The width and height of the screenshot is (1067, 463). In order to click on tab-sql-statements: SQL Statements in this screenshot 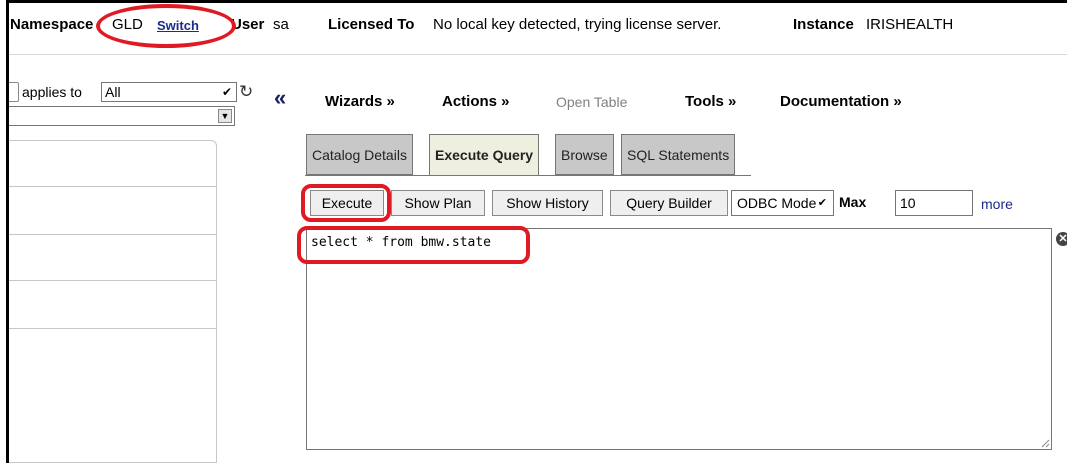, I will do `click(678, 154)`.